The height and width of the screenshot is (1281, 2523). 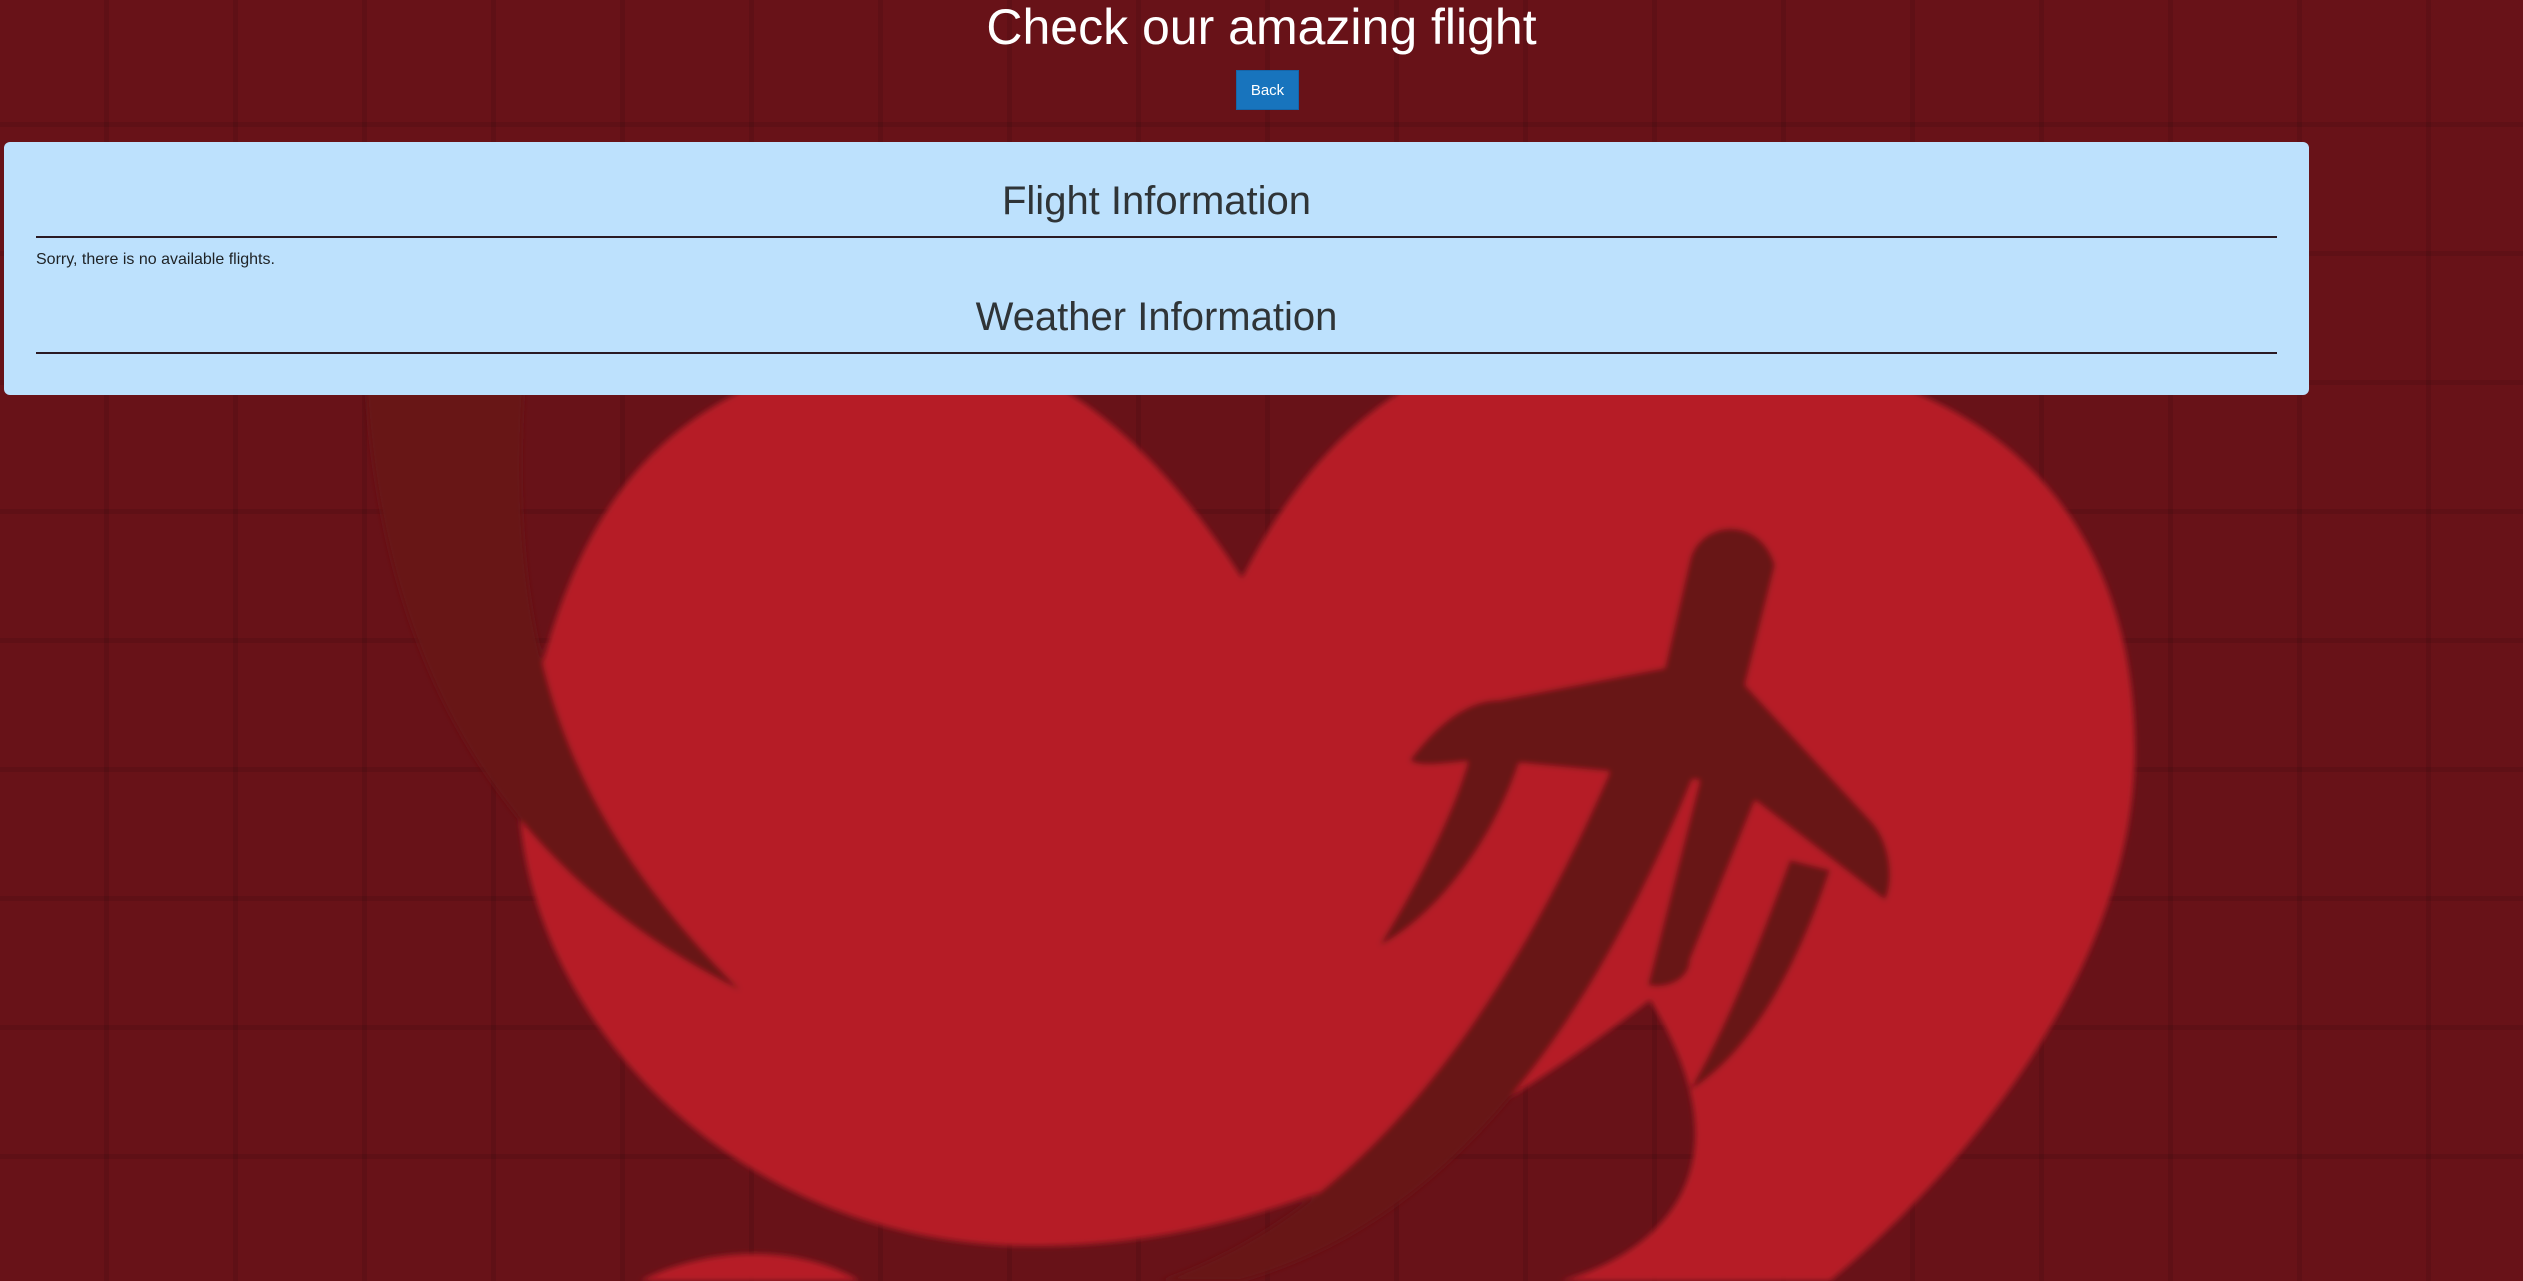 What do you see at coordinates (1156, 237) in the screenshot?
I see `flight-info-divider` at bounding box center [1156, 237].